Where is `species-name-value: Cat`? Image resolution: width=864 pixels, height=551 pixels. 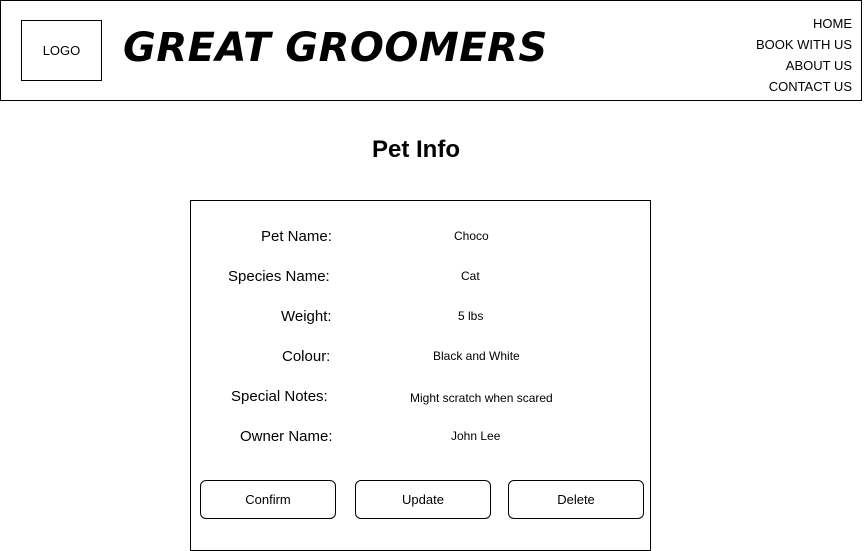
species-name-value: Cat is located at coordinates (470, 276).